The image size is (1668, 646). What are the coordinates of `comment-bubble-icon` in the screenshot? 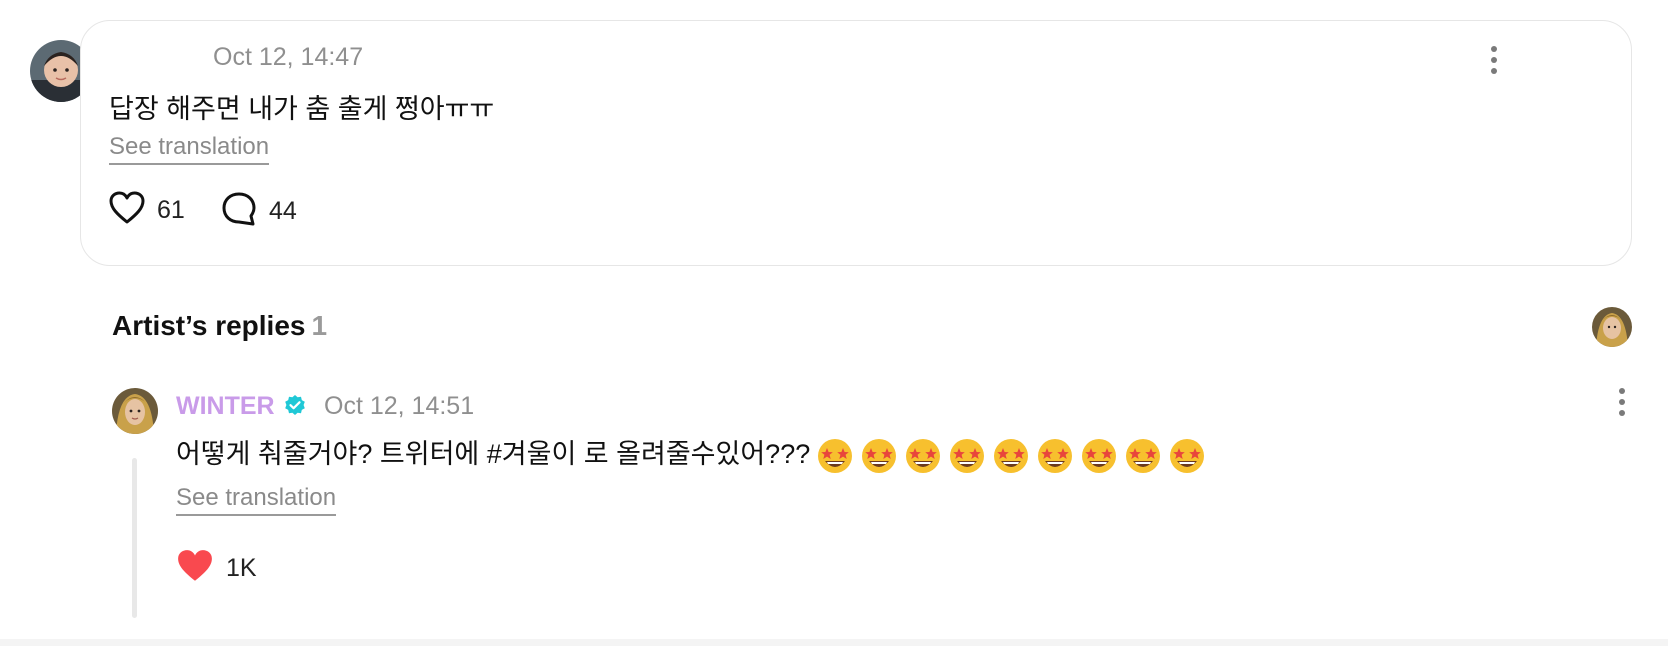 It's located at (239, 211).